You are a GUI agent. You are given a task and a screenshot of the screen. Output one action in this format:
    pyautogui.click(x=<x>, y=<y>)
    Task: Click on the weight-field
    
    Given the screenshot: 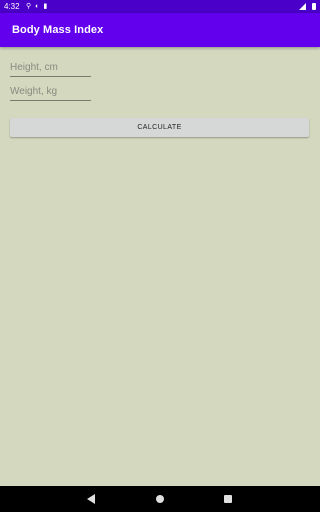 What is the action you would take?
    pyautogui.click(x=50, y=92)
    